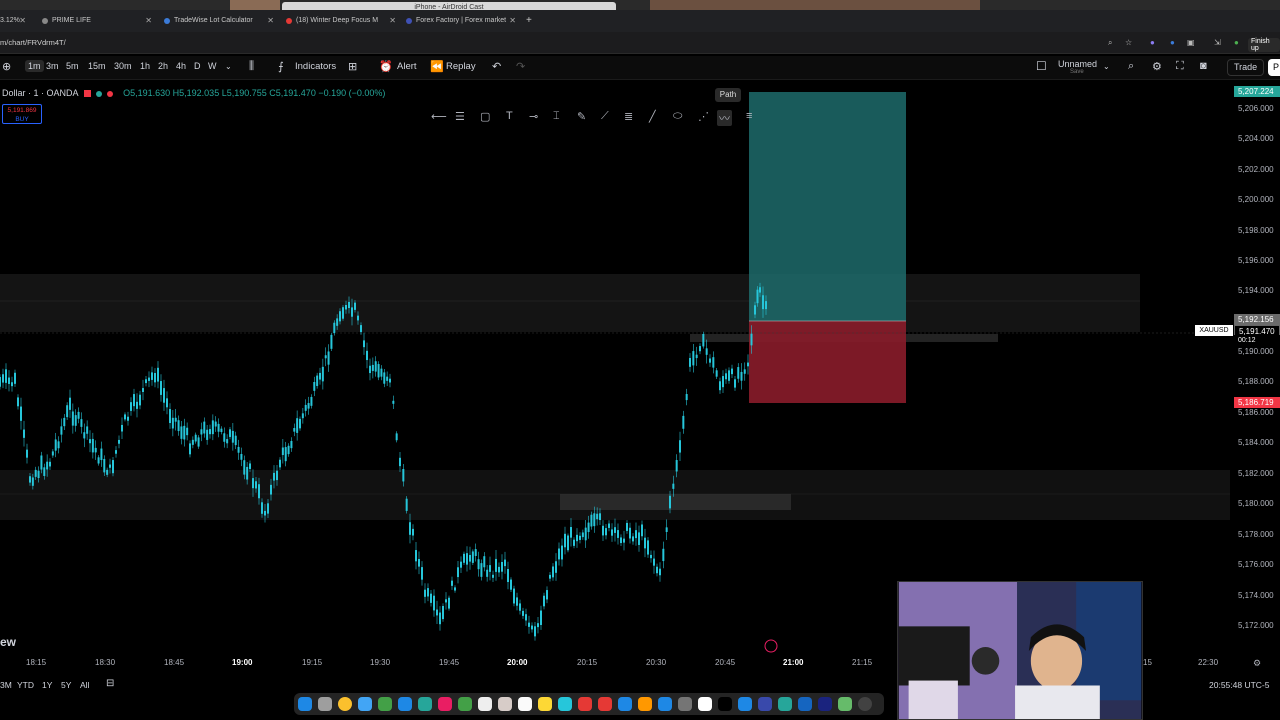 The image size is (1280, 720). I want to click on date-range-calendar-icon: ⊟, so click(110, 683).